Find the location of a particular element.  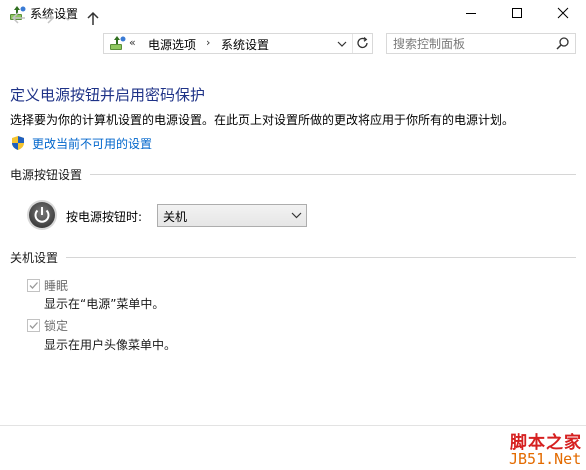

sleep-checkbox is located at coordinates (33, 285).